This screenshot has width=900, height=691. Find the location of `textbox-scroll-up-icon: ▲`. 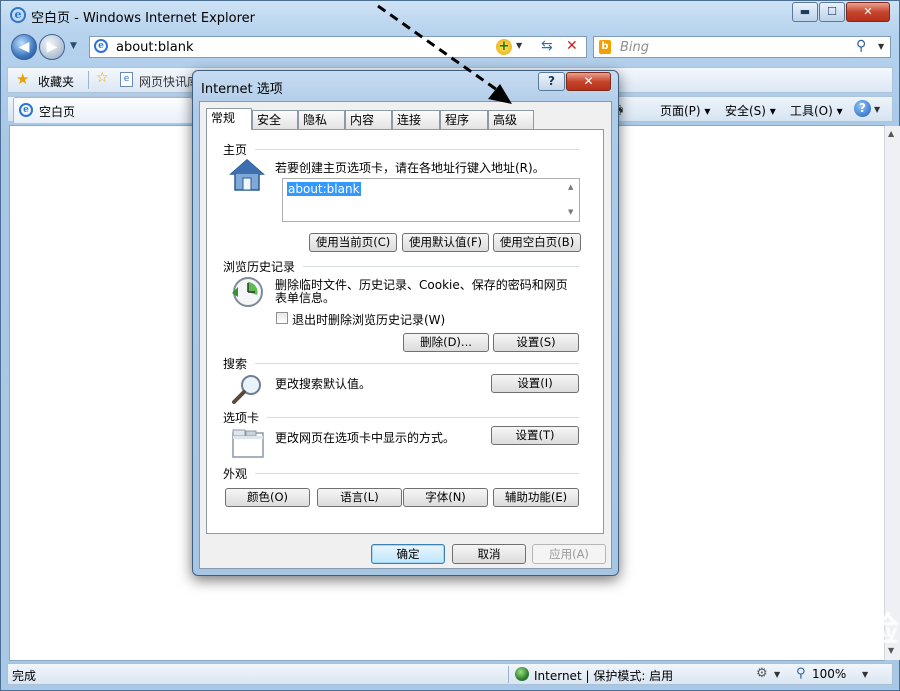

textbox-scroll-up-icon: ▲ is located at coordinates (570, 187).